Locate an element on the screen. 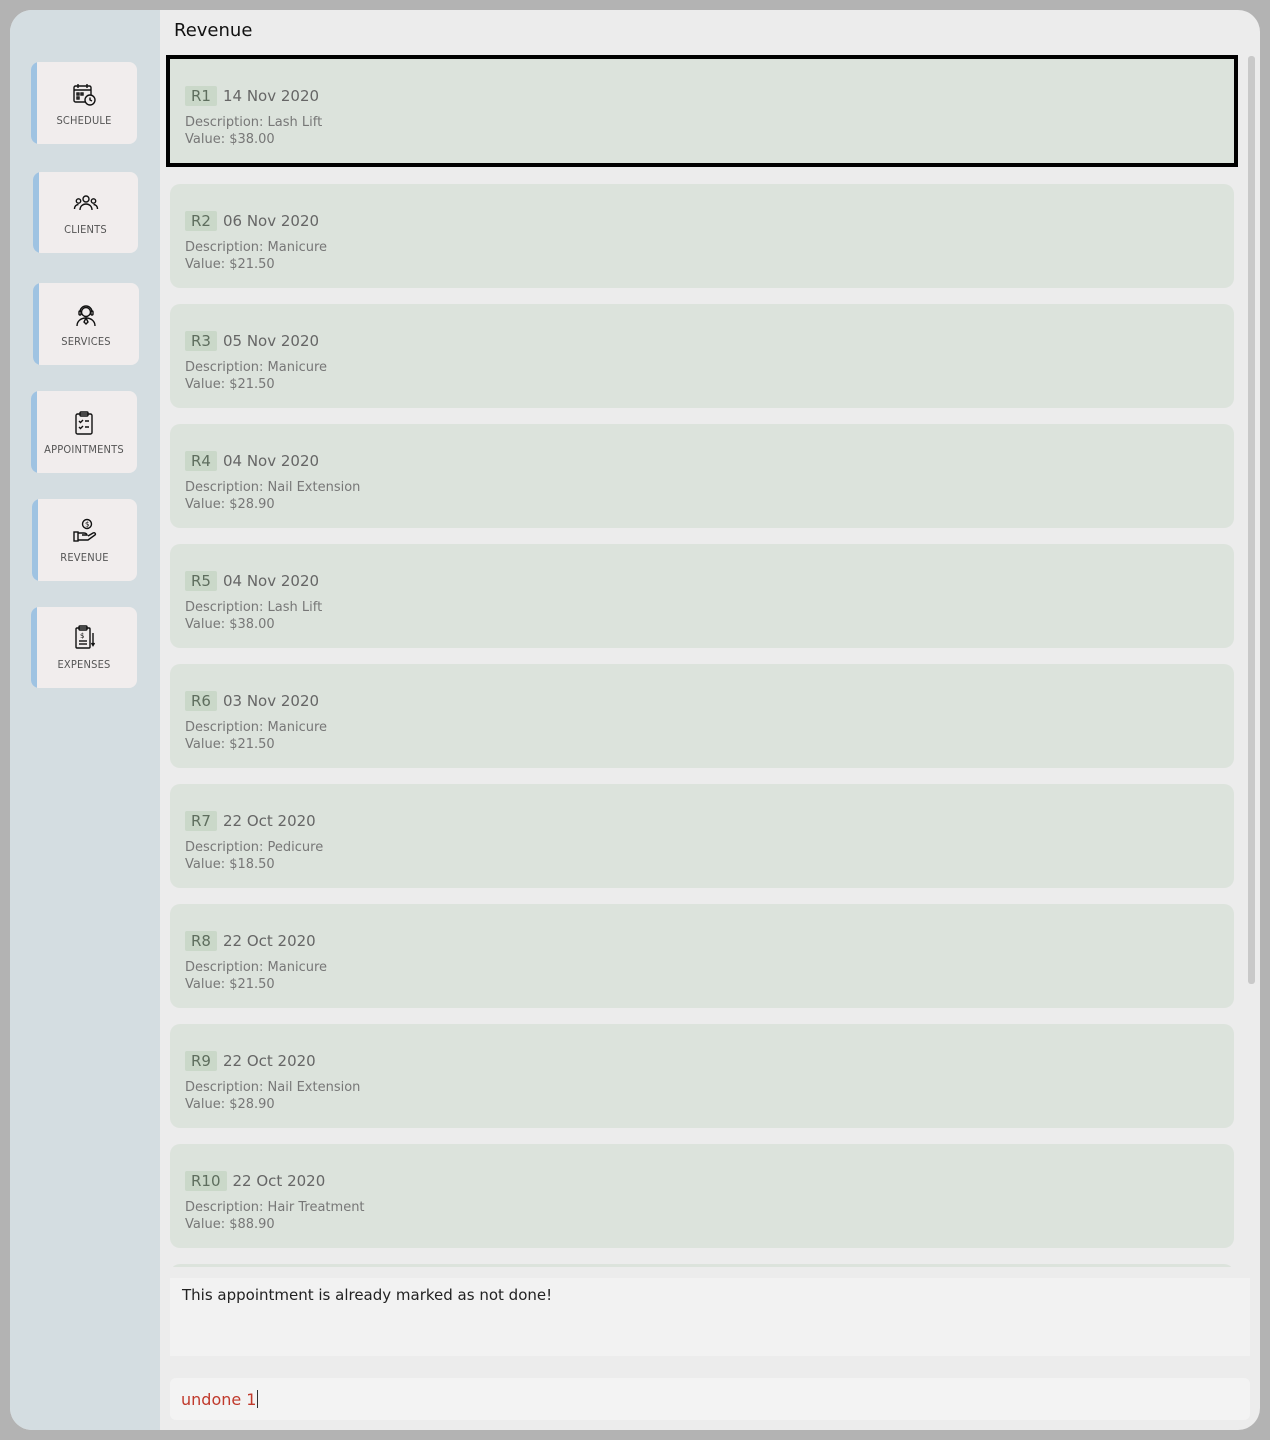 The image size is (1270, 1440). sidebar-item-schedule: SCHEDULE is located at coordinates (84, 103).